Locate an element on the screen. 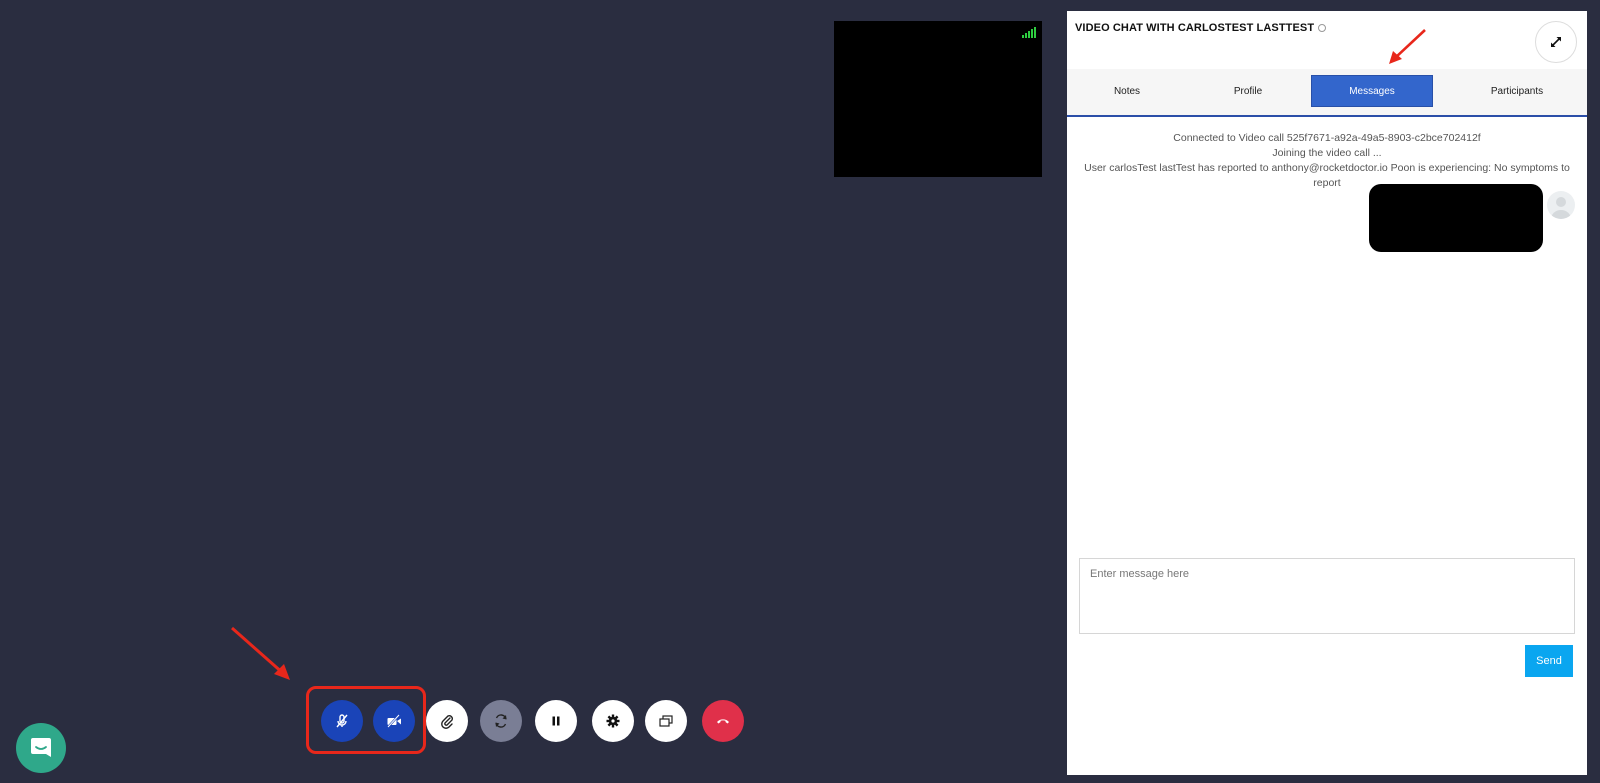 Image resolution: width=1600 pixels, height=783 pixels. pause-icon is located at coordinates (556, 721).